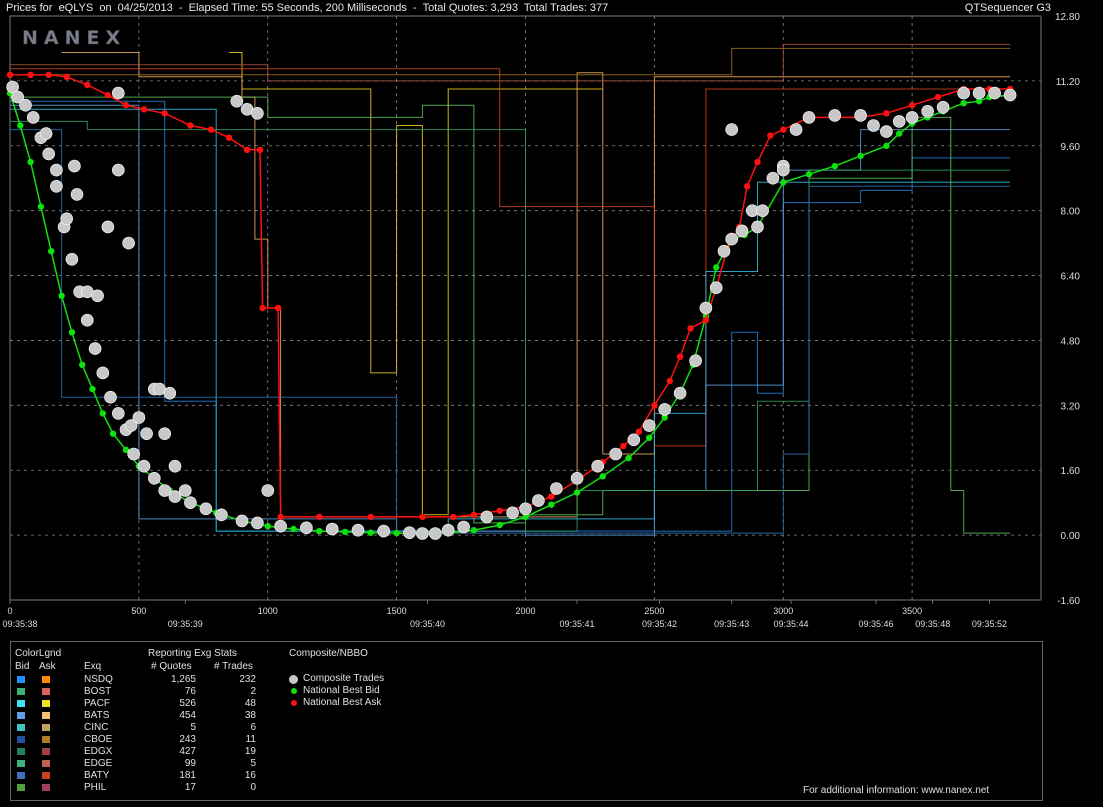 Image resolution: width=1103 pixels, height=807 pixels. What do you see at coordinates (74, 38) in the screenshot?
I see `nanex-logo: NANEX` at bounding box center [74, 38].